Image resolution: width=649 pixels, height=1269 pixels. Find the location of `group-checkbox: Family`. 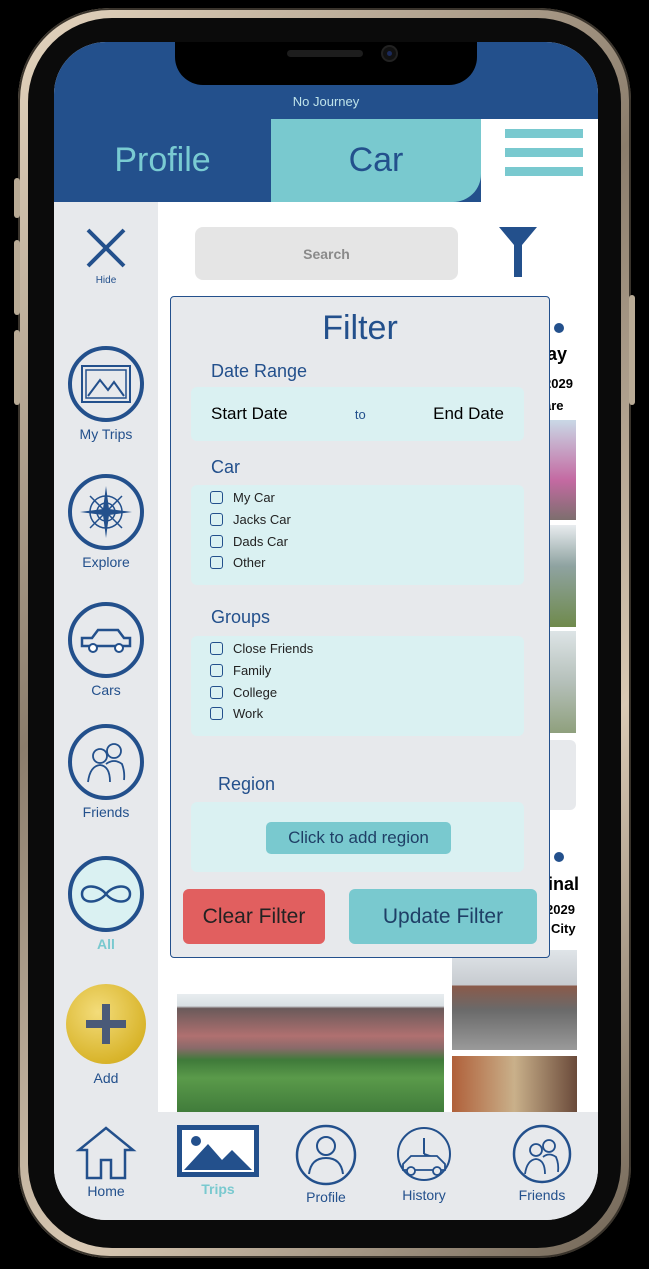

group-checkbox: Family is located at coordinates (357, 671).